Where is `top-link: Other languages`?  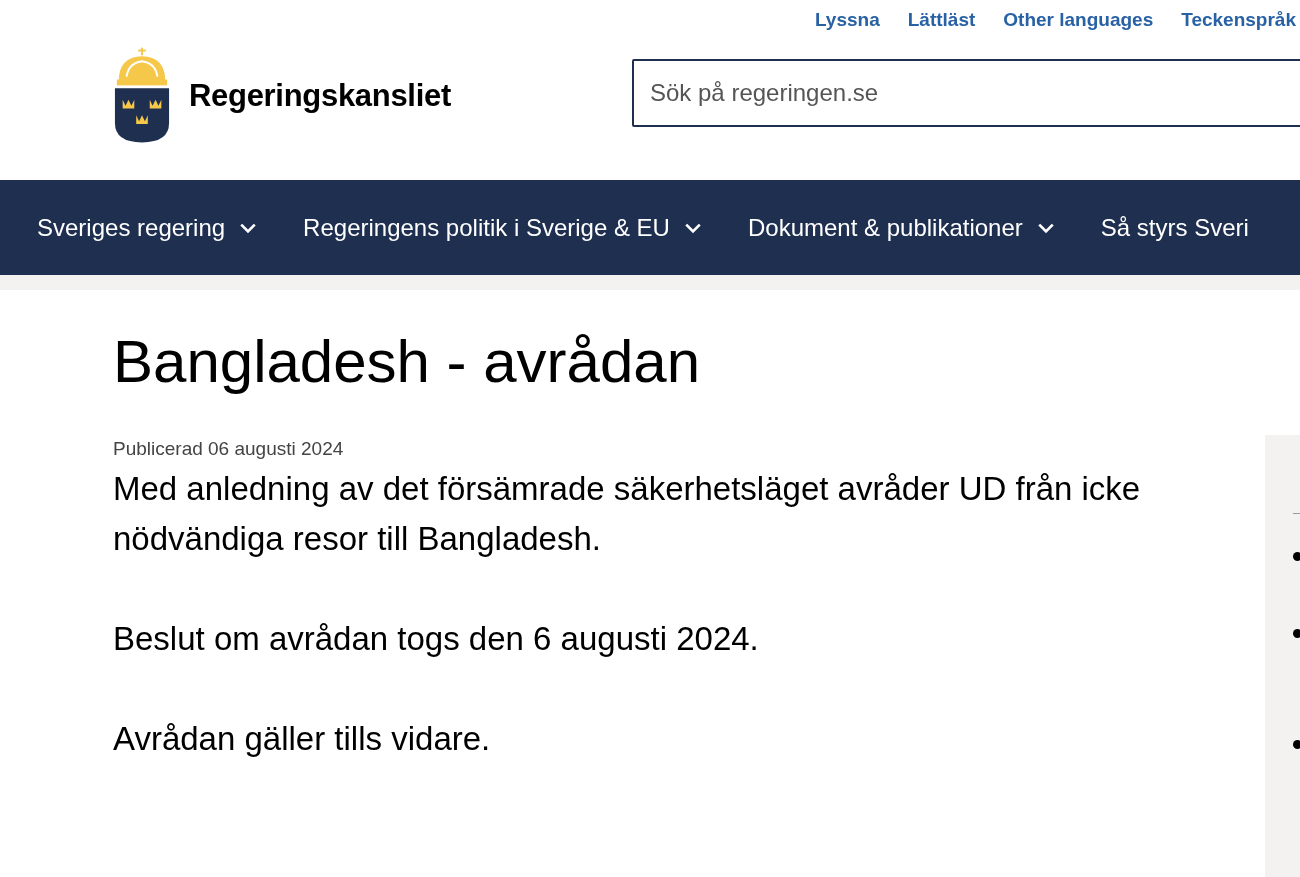
top-link: Other languages is located at coordinates (1078, 30).